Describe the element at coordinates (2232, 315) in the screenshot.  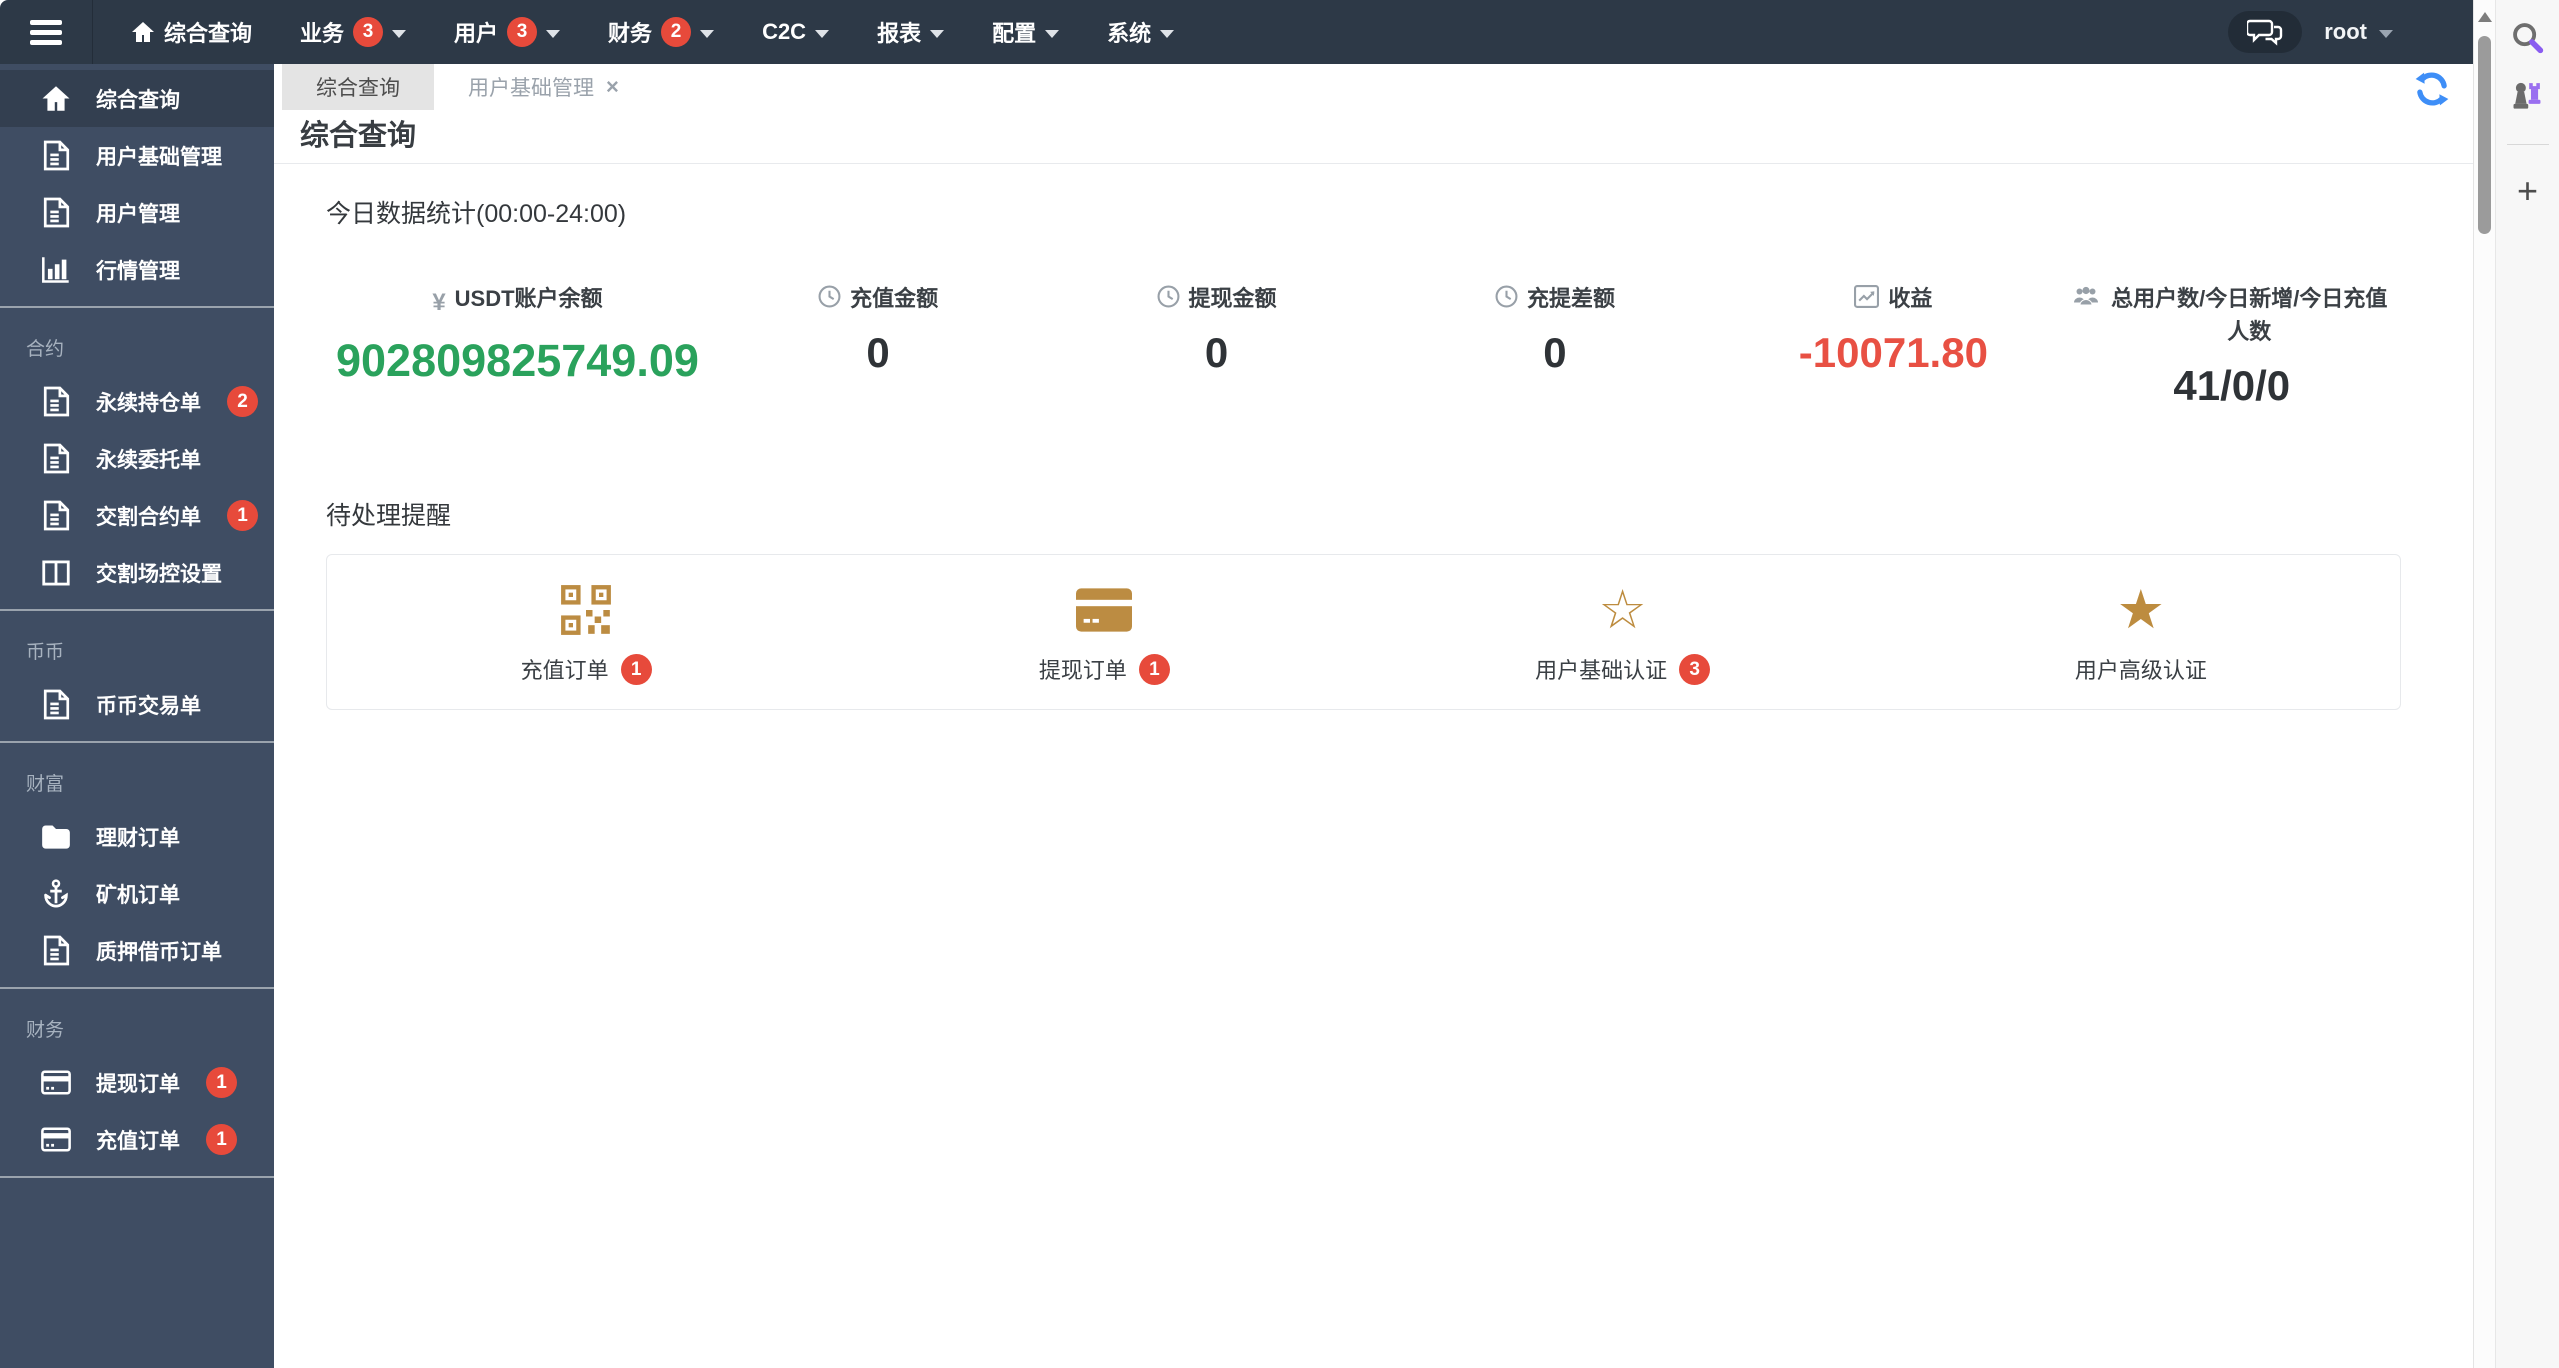
I see `stat-label: 总用户数/今日新增/今日充值人数` at that location.